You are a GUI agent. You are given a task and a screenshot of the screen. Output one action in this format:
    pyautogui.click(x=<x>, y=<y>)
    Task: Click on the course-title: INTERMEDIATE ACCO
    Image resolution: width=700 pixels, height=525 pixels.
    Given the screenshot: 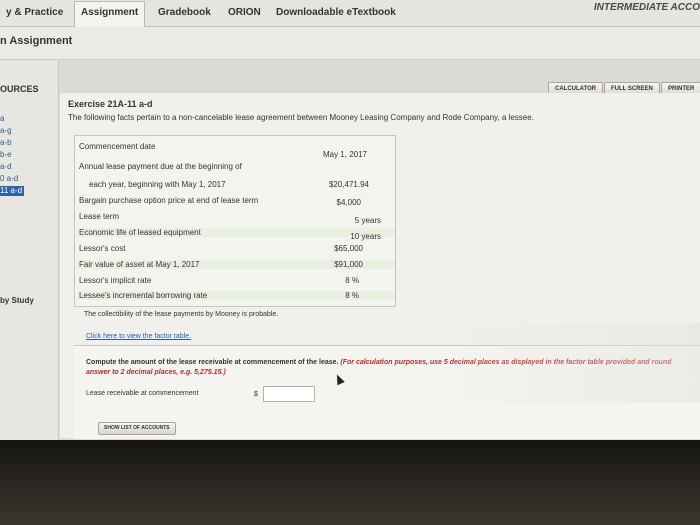 What is the action you would take?
    pyautogui.click(x=646, y=7)
    